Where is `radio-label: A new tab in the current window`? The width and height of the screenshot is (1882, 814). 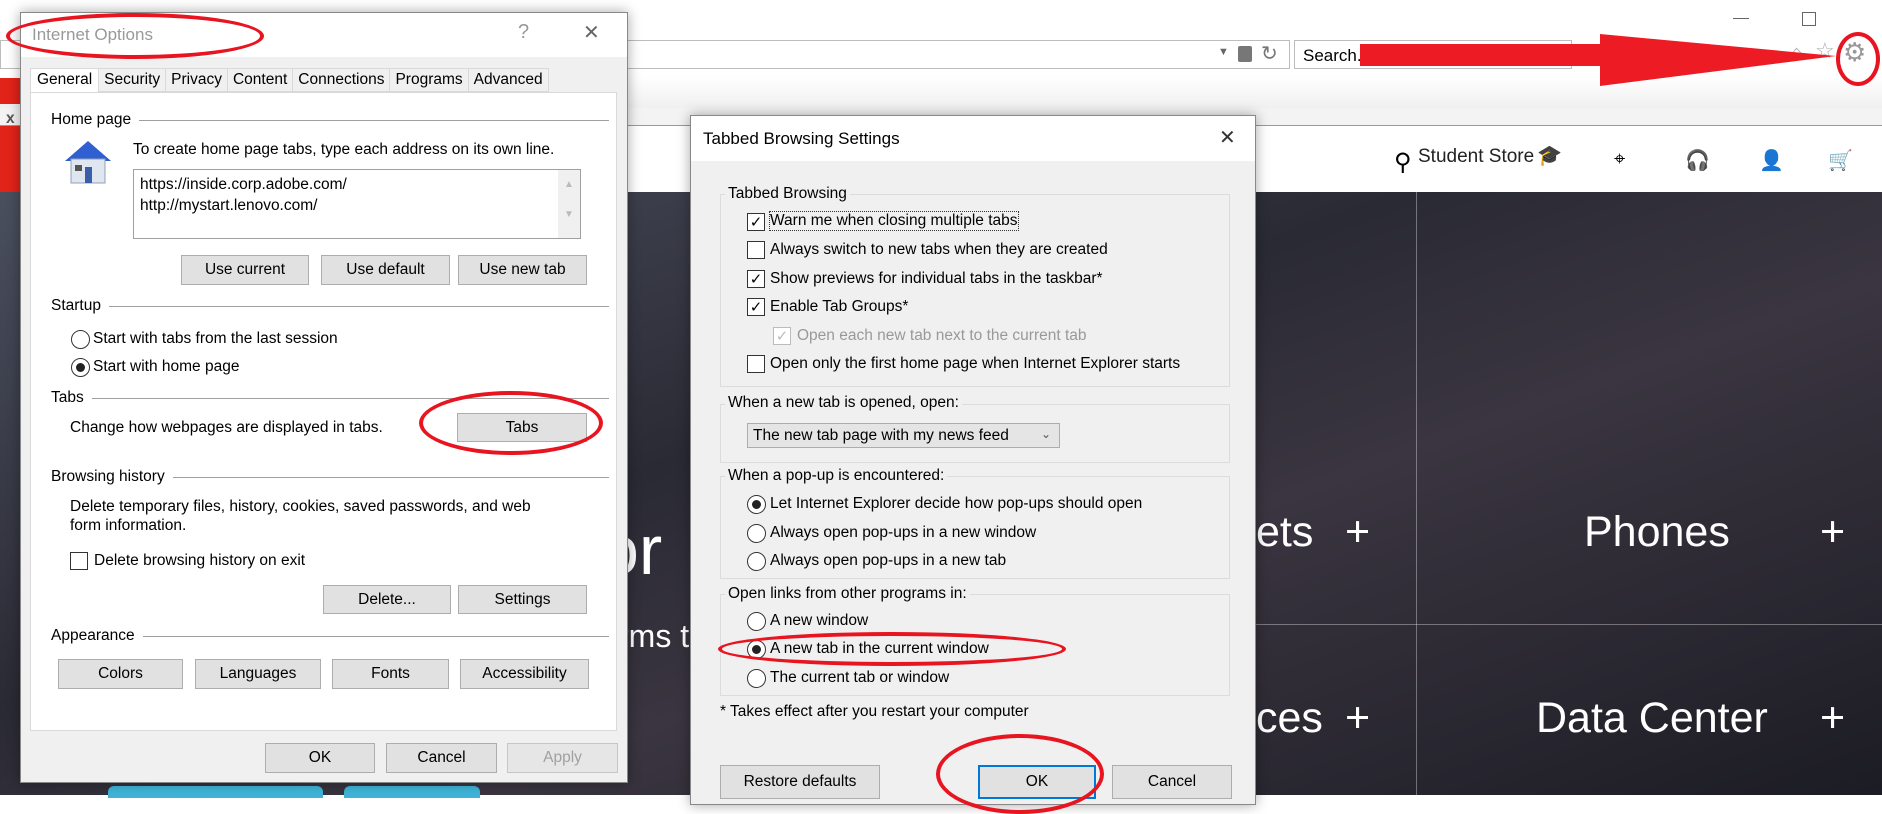 radio-label: A new tab in the current window is located at coordinates (879, 649).